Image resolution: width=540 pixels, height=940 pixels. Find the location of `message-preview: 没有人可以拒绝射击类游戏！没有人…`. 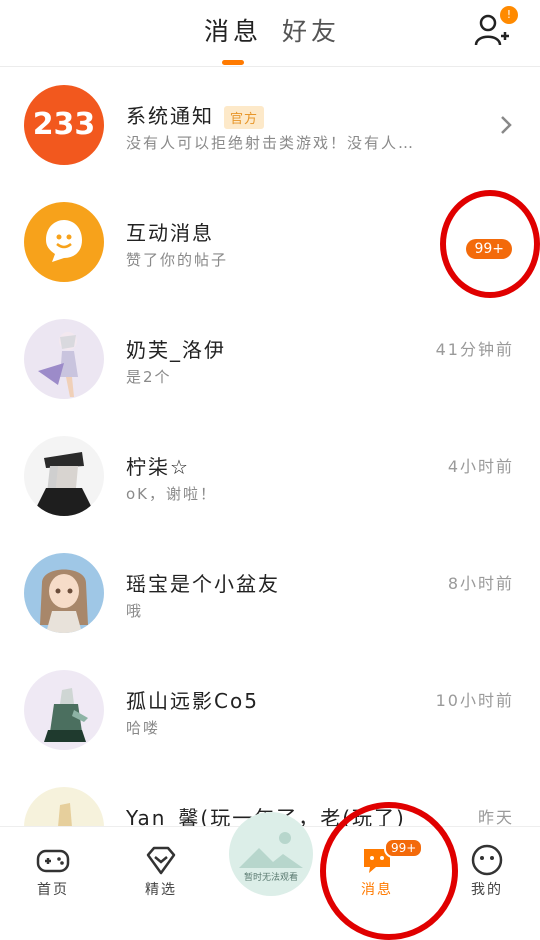

message-preview: 没有人可以拒绝射击类游戏！没有人… is located at coordinates (271, 143).